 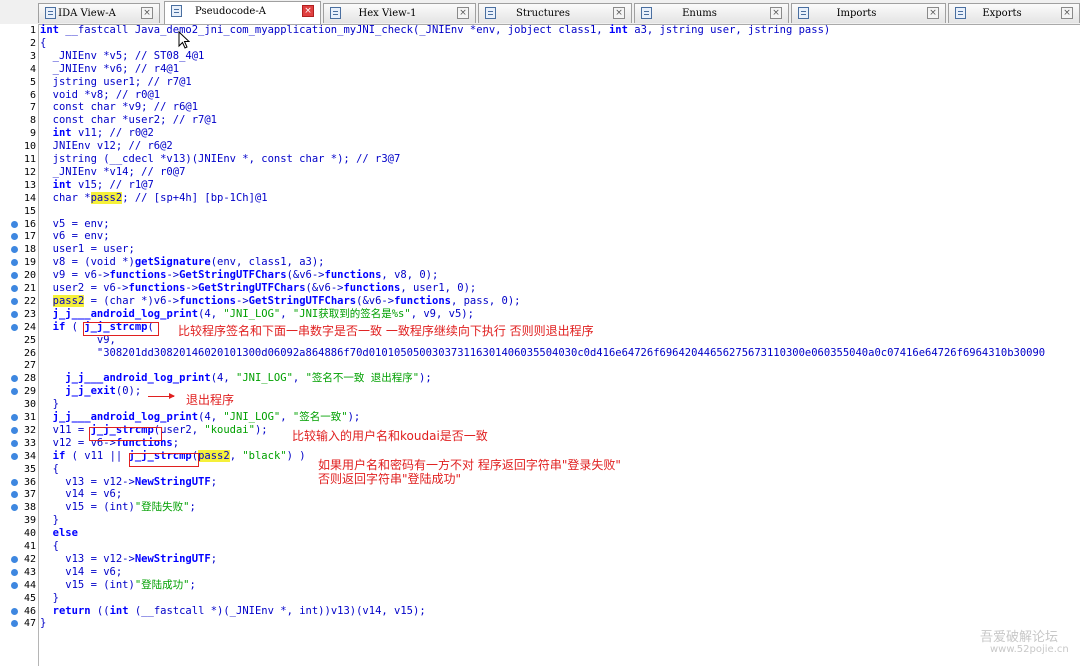 What do you see at coordinates (99, 13) in the screenshot?
I see `tab-ida-view-a: IDA View-A ×` at bounding box center [99, 13].